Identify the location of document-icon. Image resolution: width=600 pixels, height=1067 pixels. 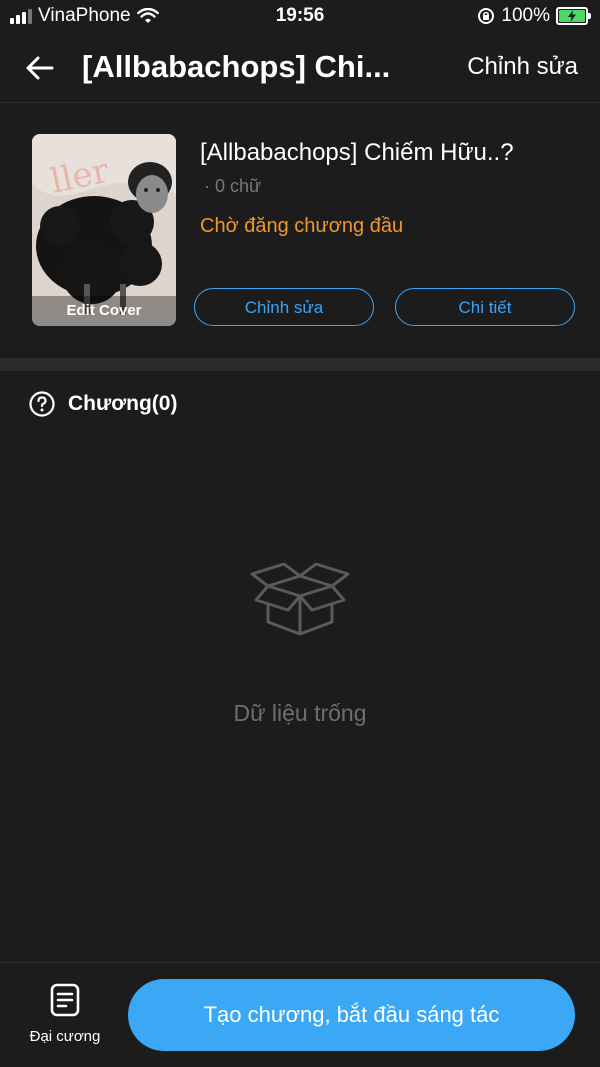
(65, 1000).